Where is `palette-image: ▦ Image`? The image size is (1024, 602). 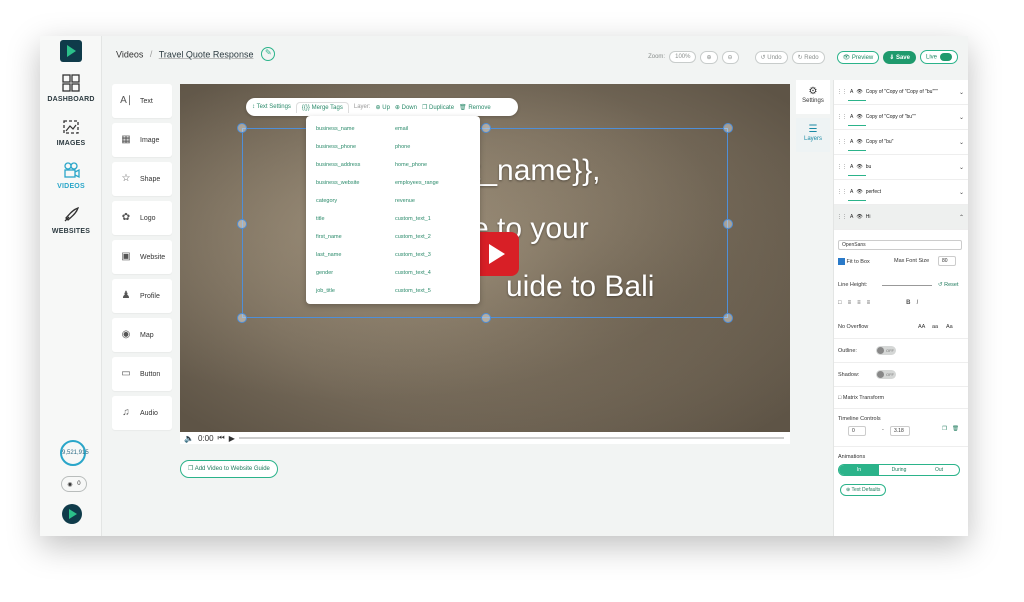
palette-image: ▦ Image is located at coordinates (142, 140).